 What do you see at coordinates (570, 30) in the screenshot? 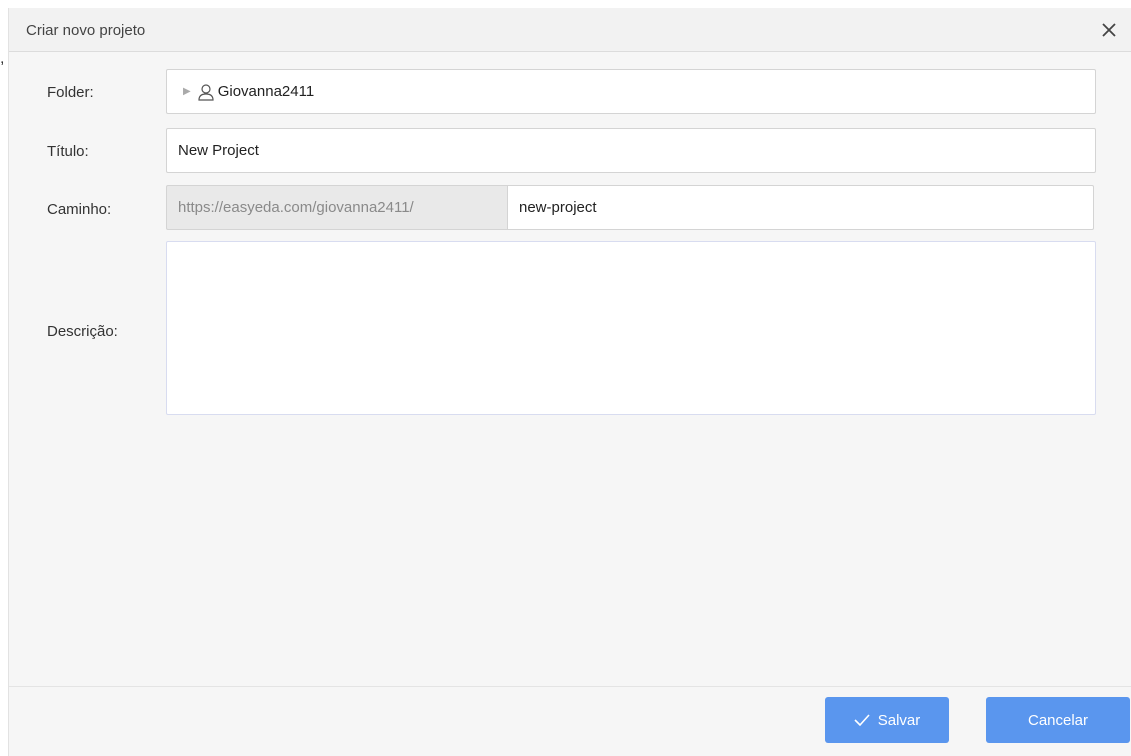
I see `dialog-header: Criar novo projeto` at bounding box center [570, 30].